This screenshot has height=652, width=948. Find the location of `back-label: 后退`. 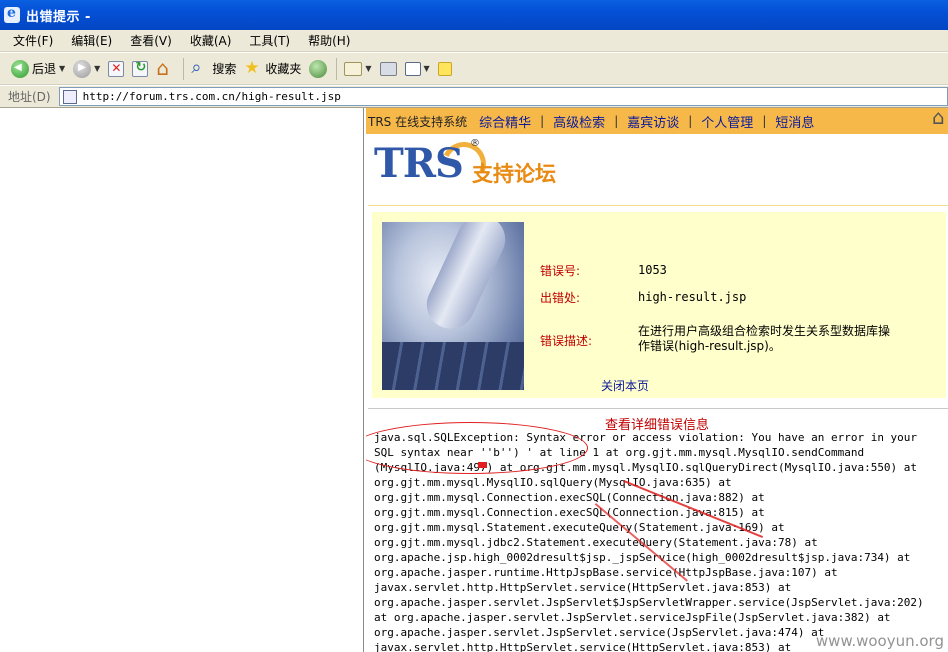

back-label: 后退 is located at coordinates (44, 69).